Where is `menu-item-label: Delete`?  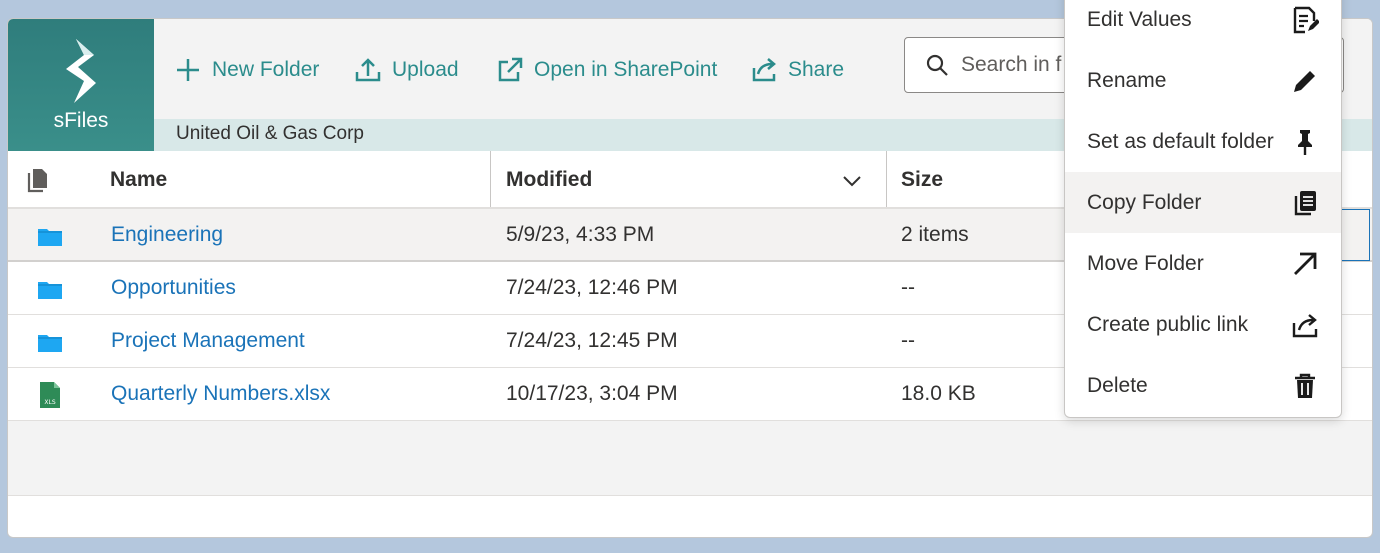 menu-item-label: Delete is located at coordinates (1117, 385).